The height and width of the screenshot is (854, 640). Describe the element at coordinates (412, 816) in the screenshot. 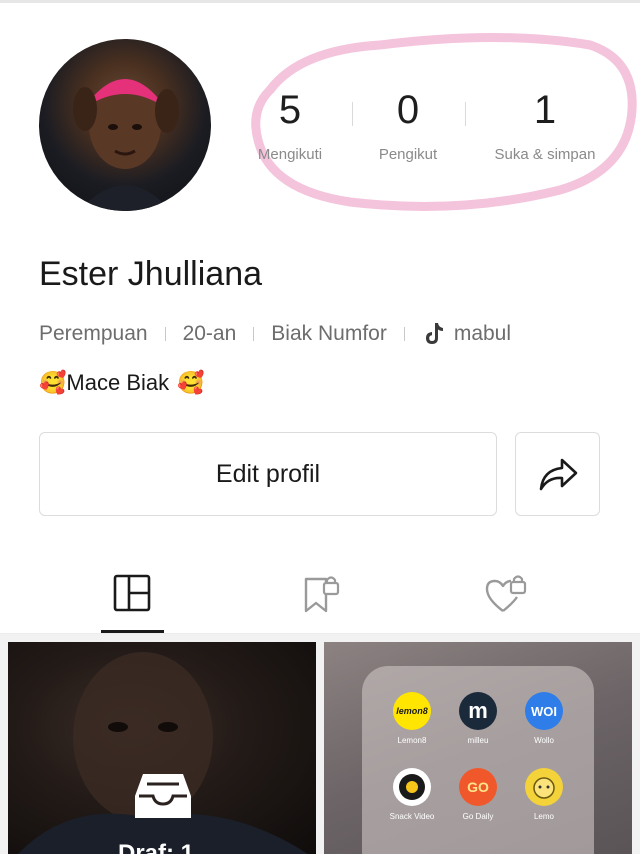

I see `app-label: Snack Video` at that location.